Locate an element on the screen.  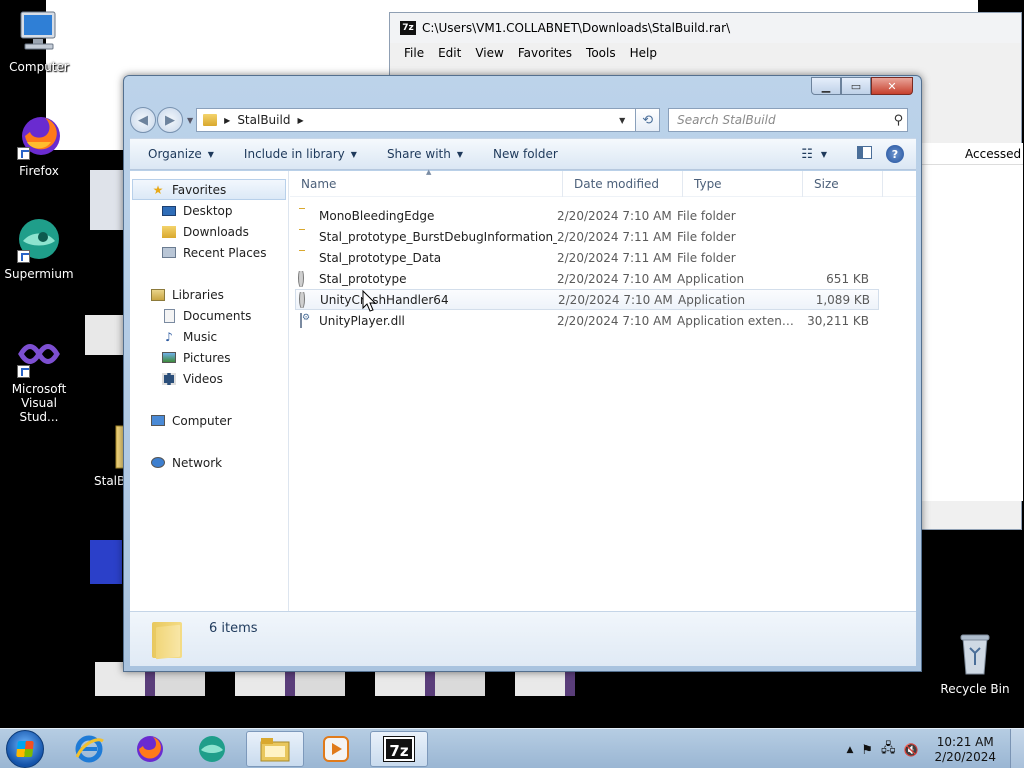
minimize-button: ▁ is located at coordinates (826, 86).